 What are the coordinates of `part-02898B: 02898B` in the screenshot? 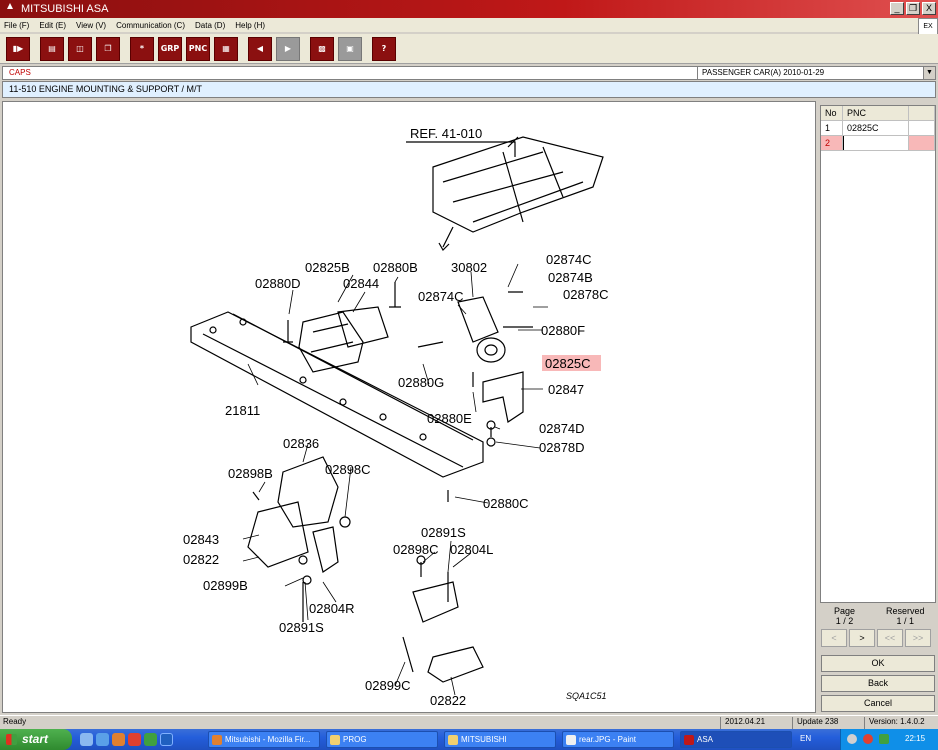 It's located at (250, 473).